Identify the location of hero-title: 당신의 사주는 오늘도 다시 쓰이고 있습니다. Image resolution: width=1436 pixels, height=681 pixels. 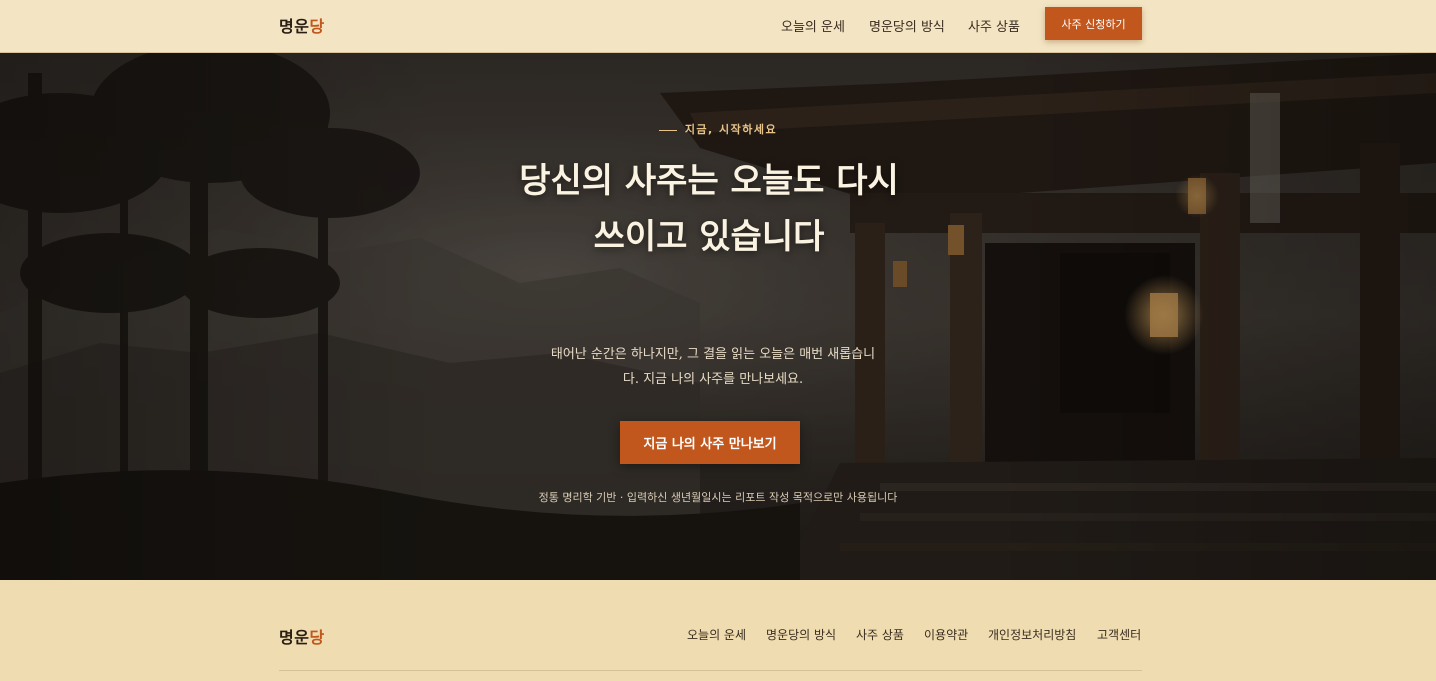
(709, 209).